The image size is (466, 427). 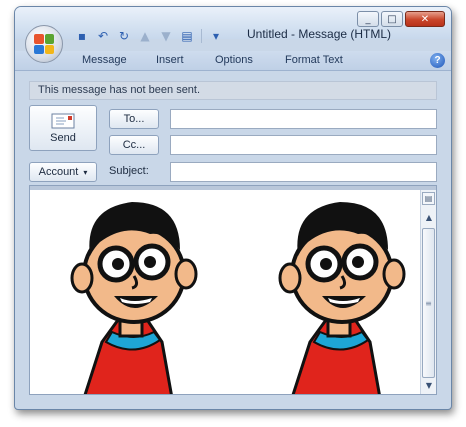 I want to click on tab-options: Options, so click(x=234, y=60).